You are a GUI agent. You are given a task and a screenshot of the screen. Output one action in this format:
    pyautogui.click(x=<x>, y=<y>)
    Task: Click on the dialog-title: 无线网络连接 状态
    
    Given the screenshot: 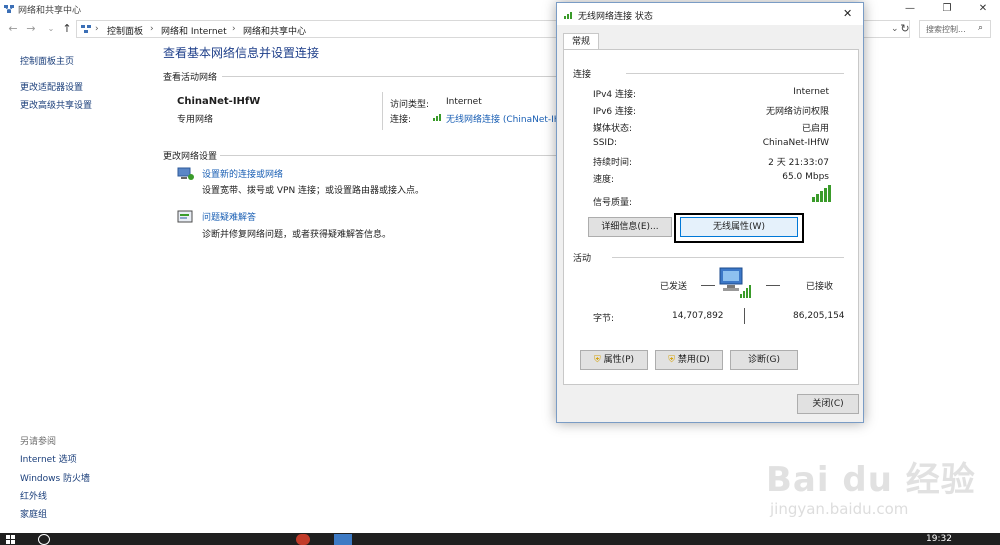 What is the action you would take?
    pyautogui.click(x=615, y=17)
    